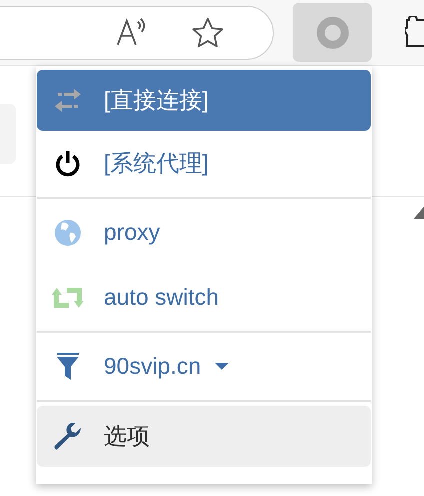 The height and width of the screenshot is (496, 424). I want to click on globe-icon, so click(68, 232).